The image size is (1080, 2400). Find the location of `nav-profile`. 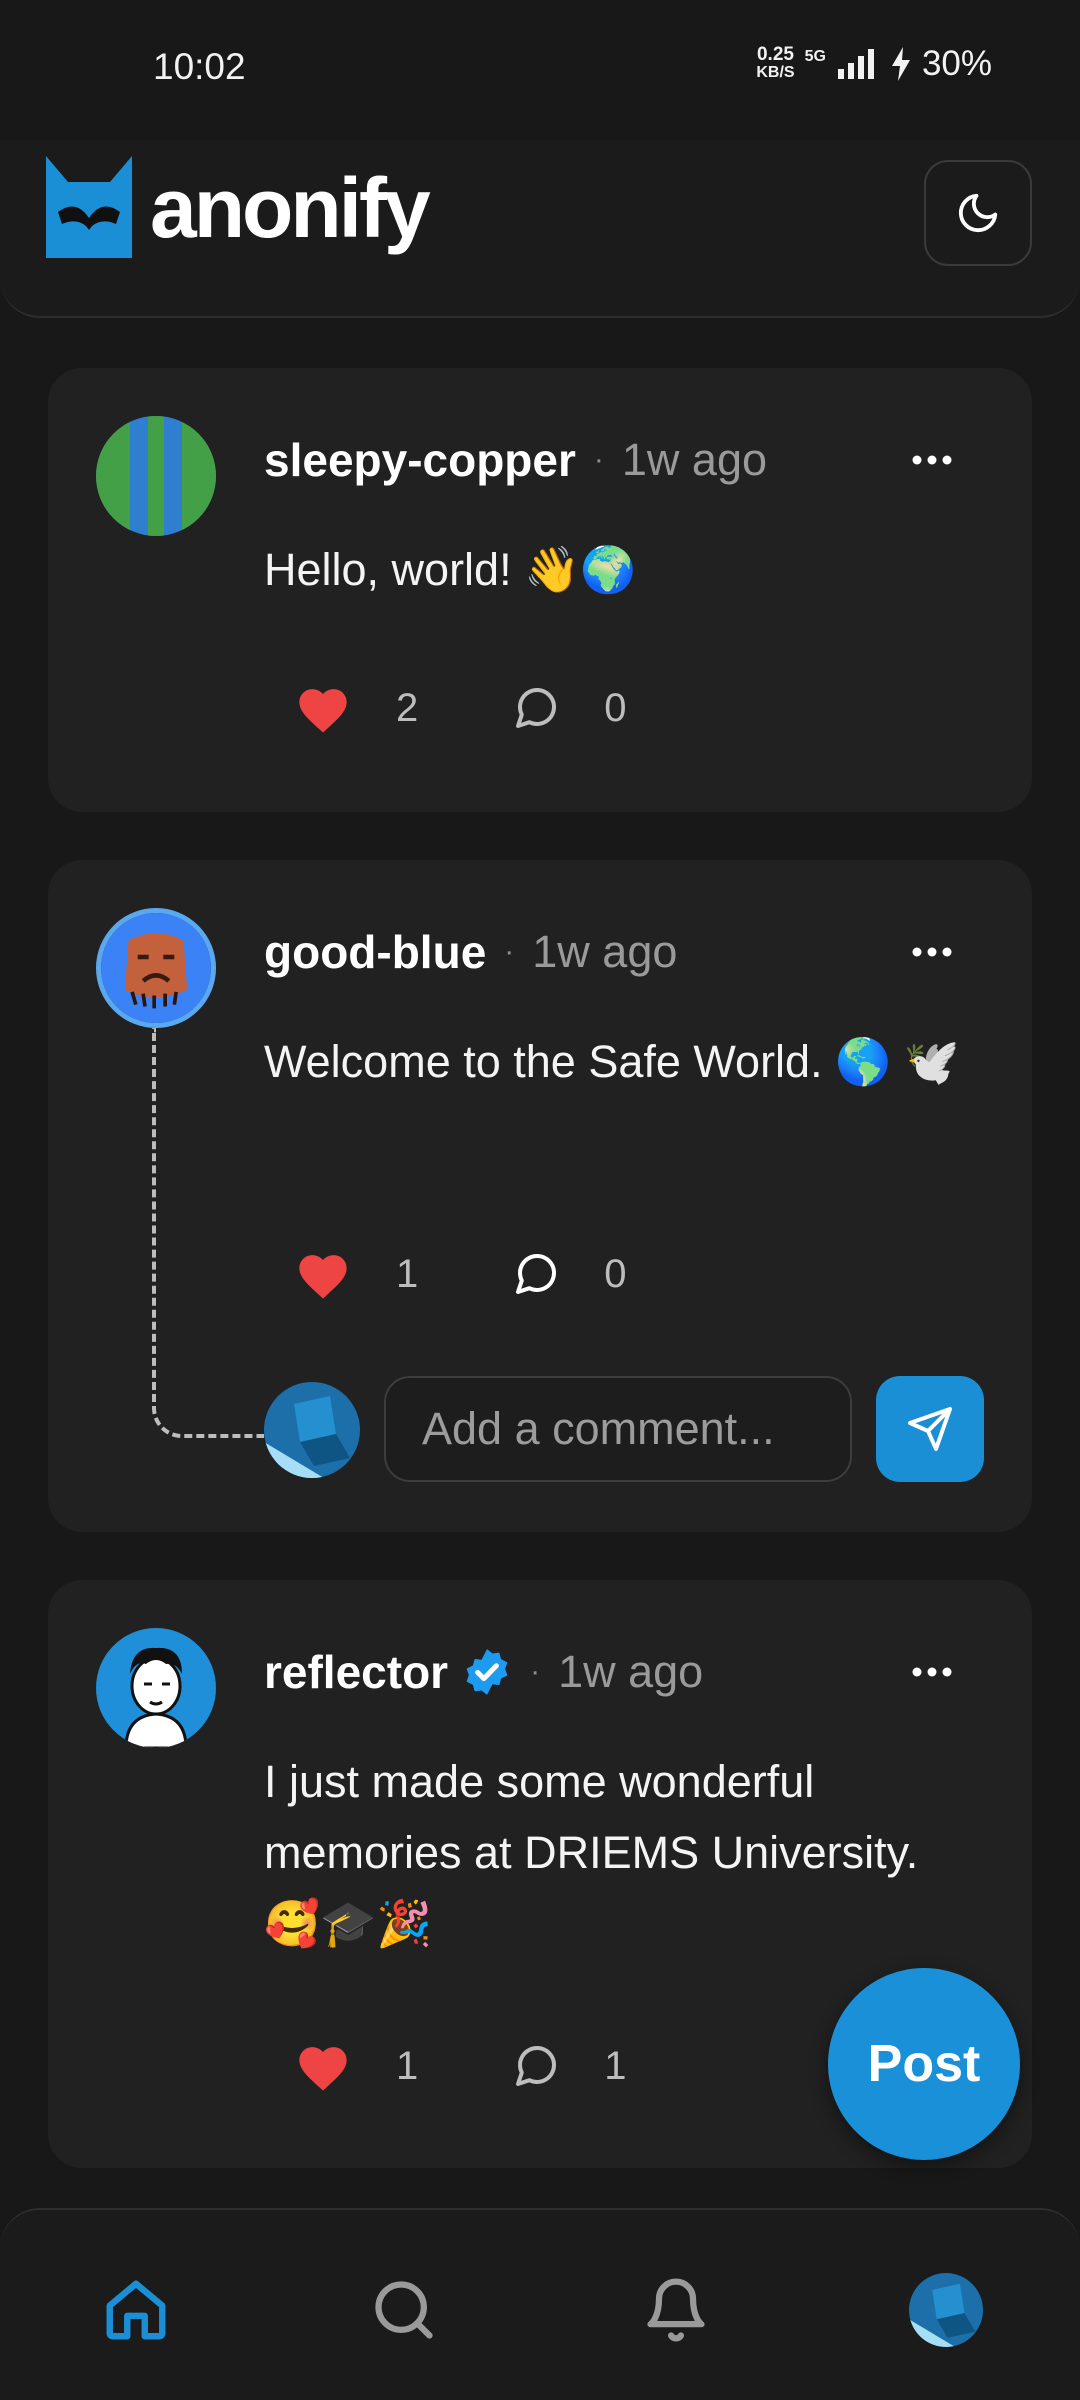

nav-profile is located at coordinates (946, 2310).